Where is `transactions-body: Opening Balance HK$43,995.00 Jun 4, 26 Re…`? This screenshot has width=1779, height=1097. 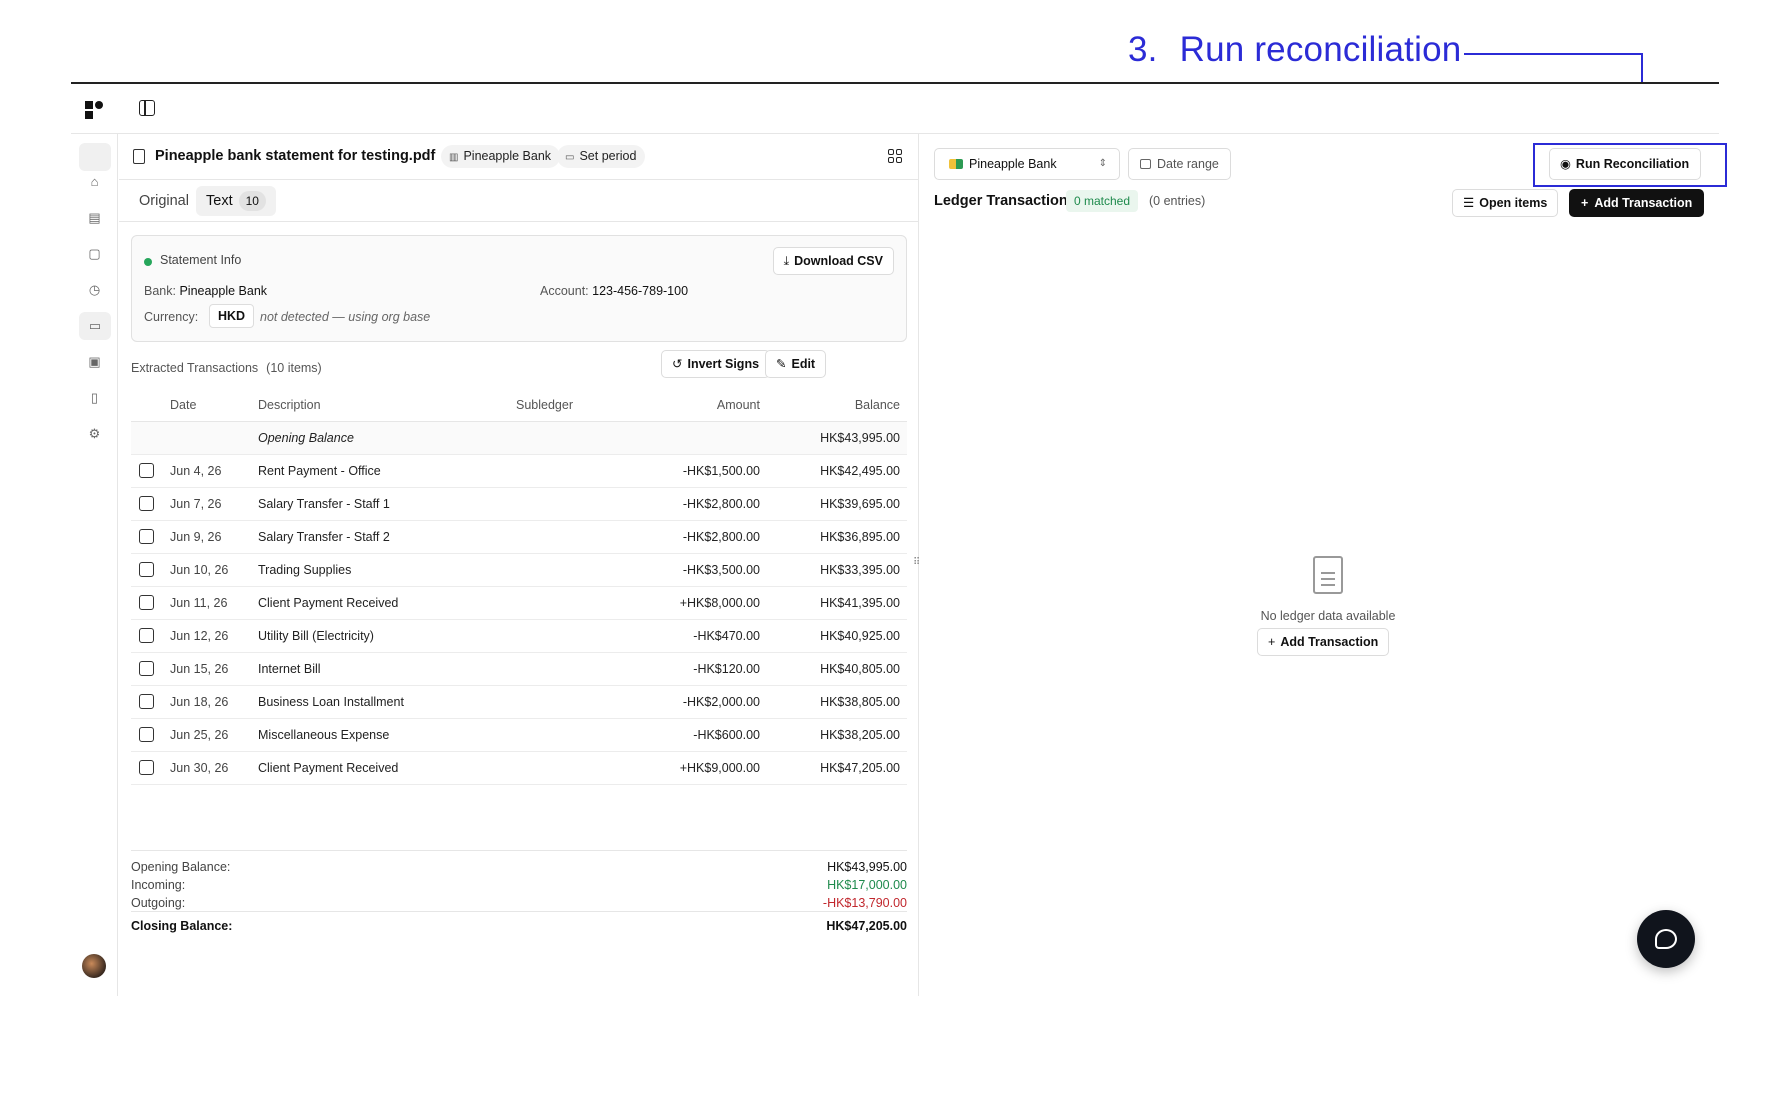 transactions-body: Opening Balance HK$43,995.00 Jun 4, 26 Re… is located at coordinates (519, 603).